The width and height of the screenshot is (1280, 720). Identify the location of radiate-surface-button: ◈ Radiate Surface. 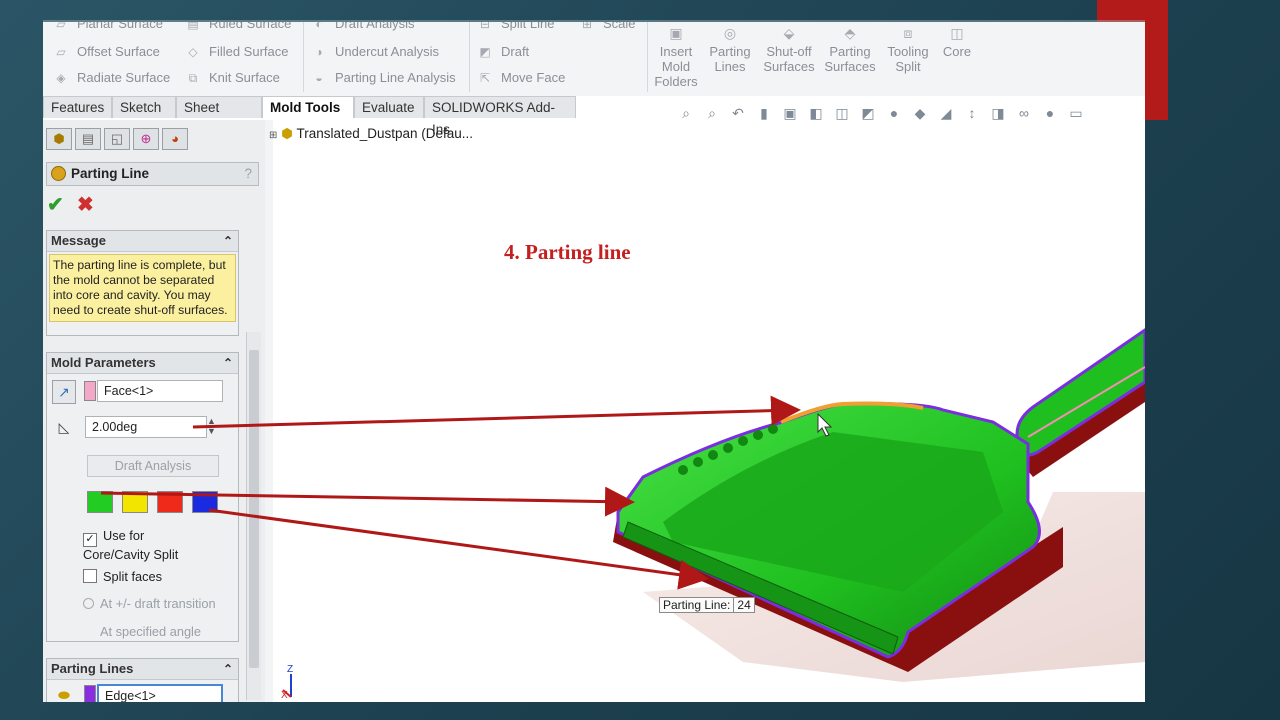
(111, 77).